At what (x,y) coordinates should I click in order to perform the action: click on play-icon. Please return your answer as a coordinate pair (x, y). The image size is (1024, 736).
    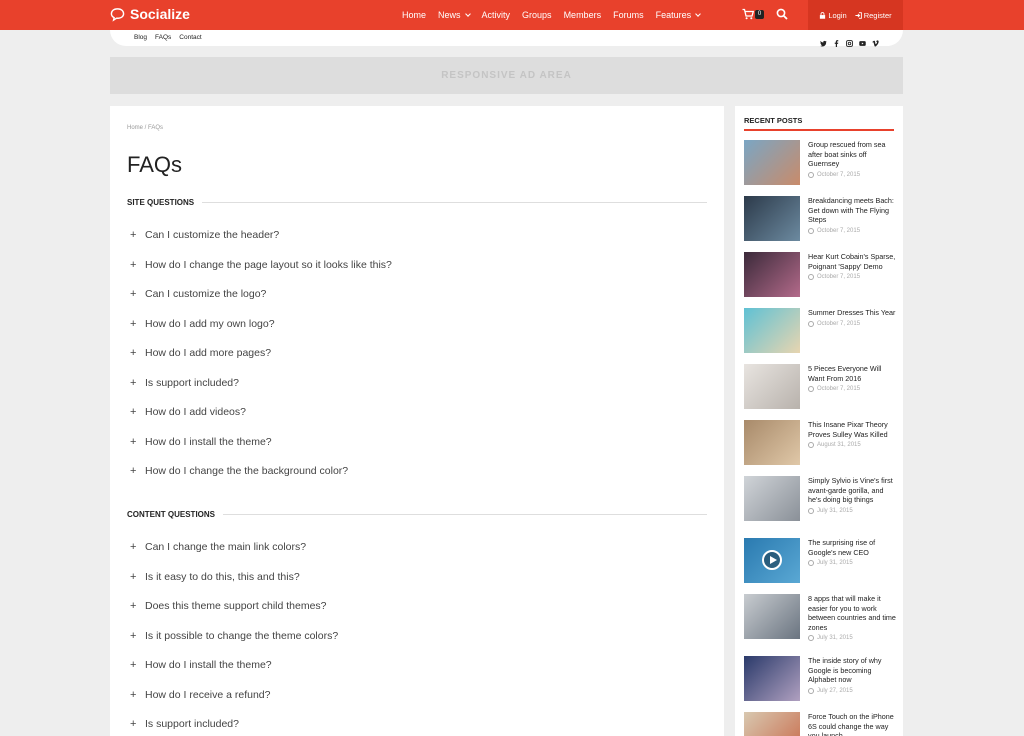
    Looking at the image, I should click on (772, 560).